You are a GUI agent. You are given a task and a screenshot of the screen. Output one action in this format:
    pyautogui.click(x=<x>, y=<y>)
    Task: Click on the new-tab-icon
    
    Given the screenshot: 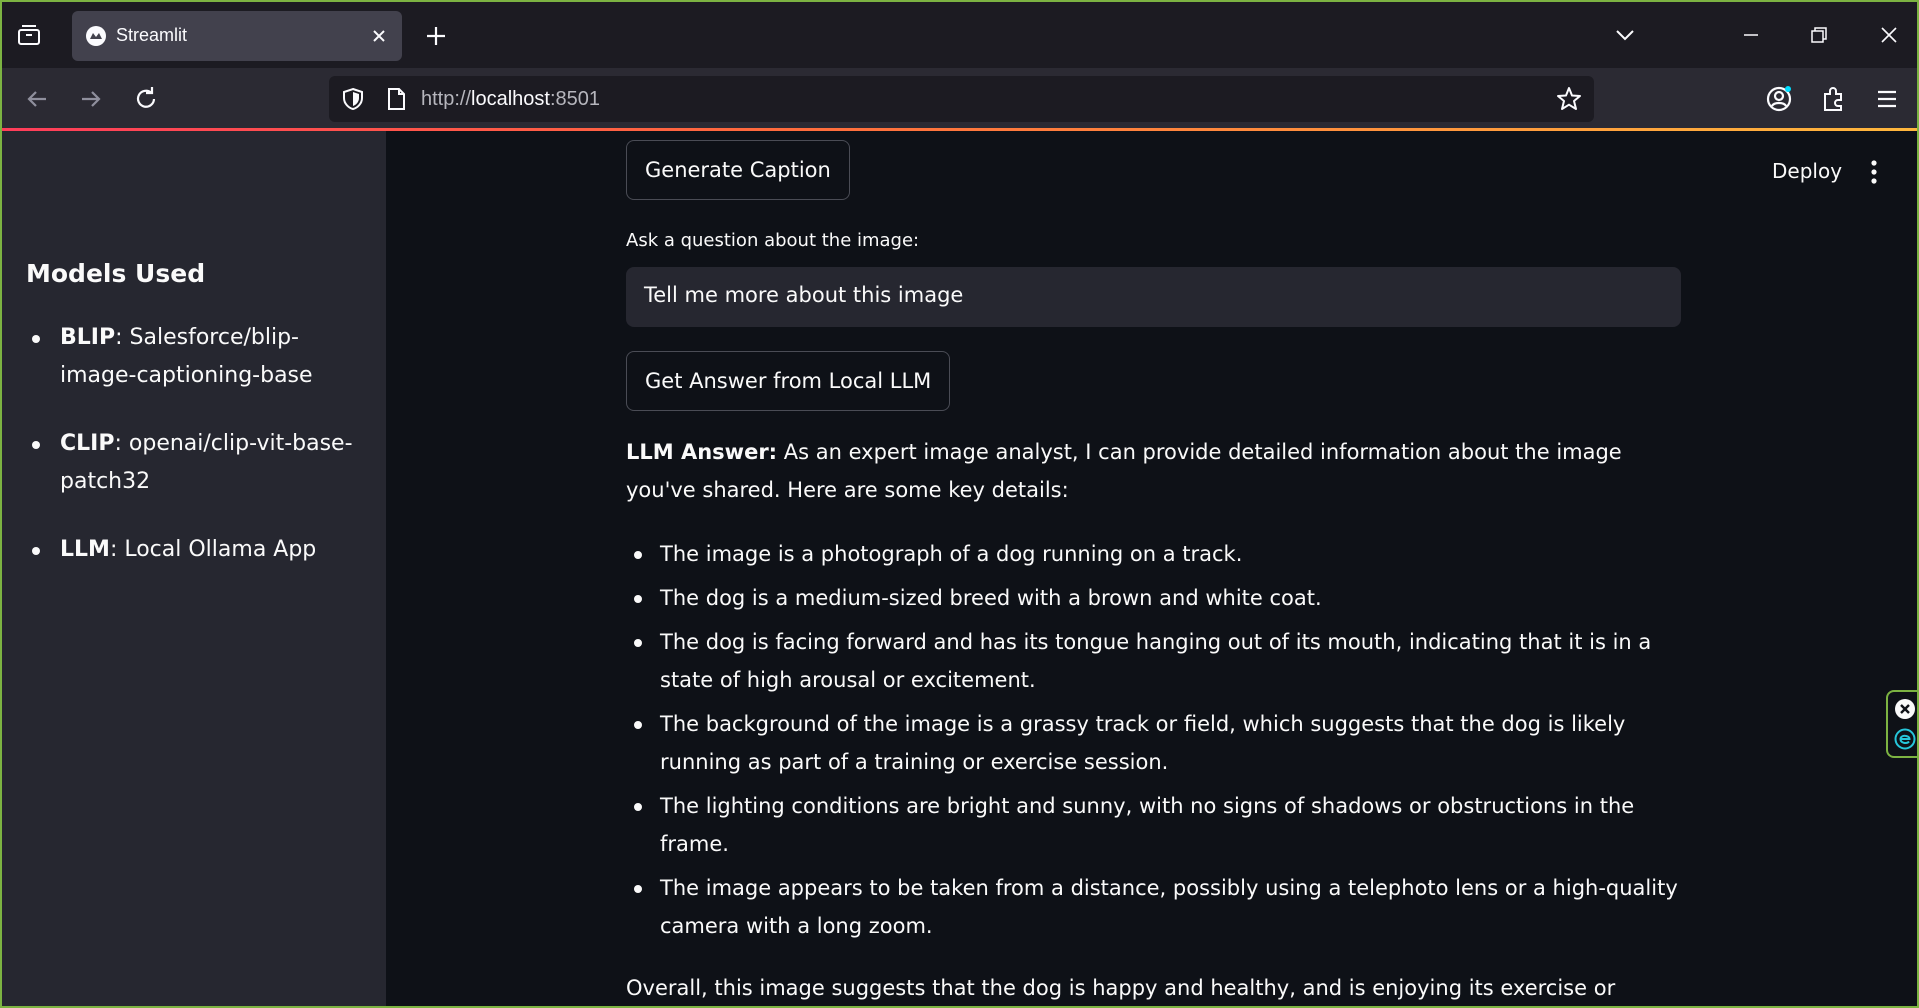 What is the action you would take?
    pyautogui.click(x=436, y=36)
    